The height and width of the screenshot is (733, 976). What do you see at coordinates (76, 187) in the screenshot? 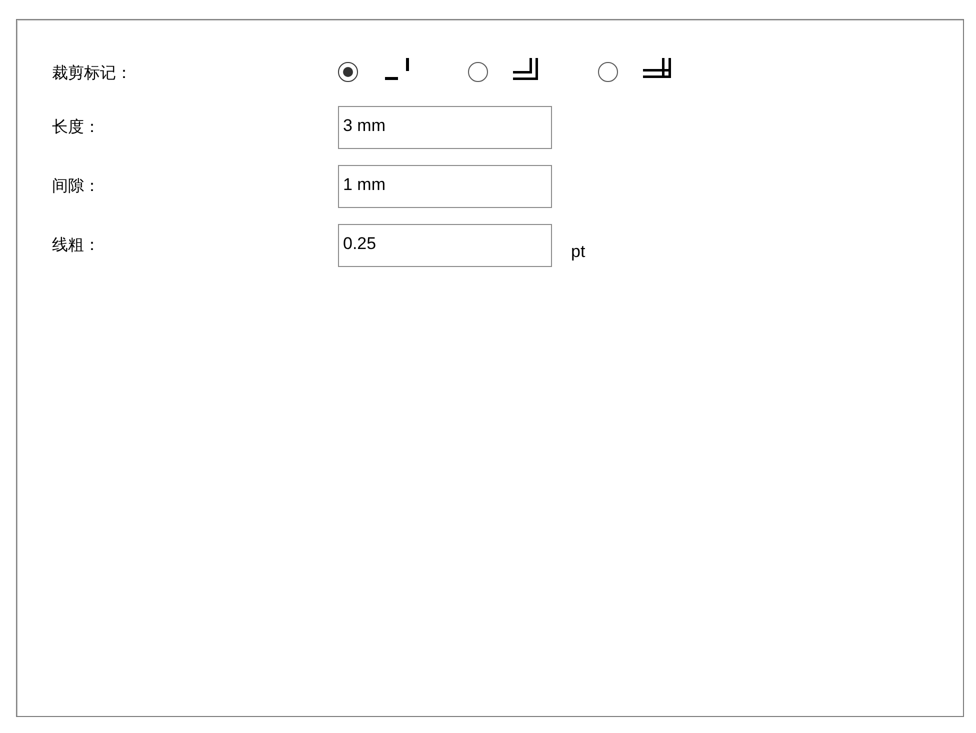
I see `field-label: 间隙：` at bounding box center [76, 187].